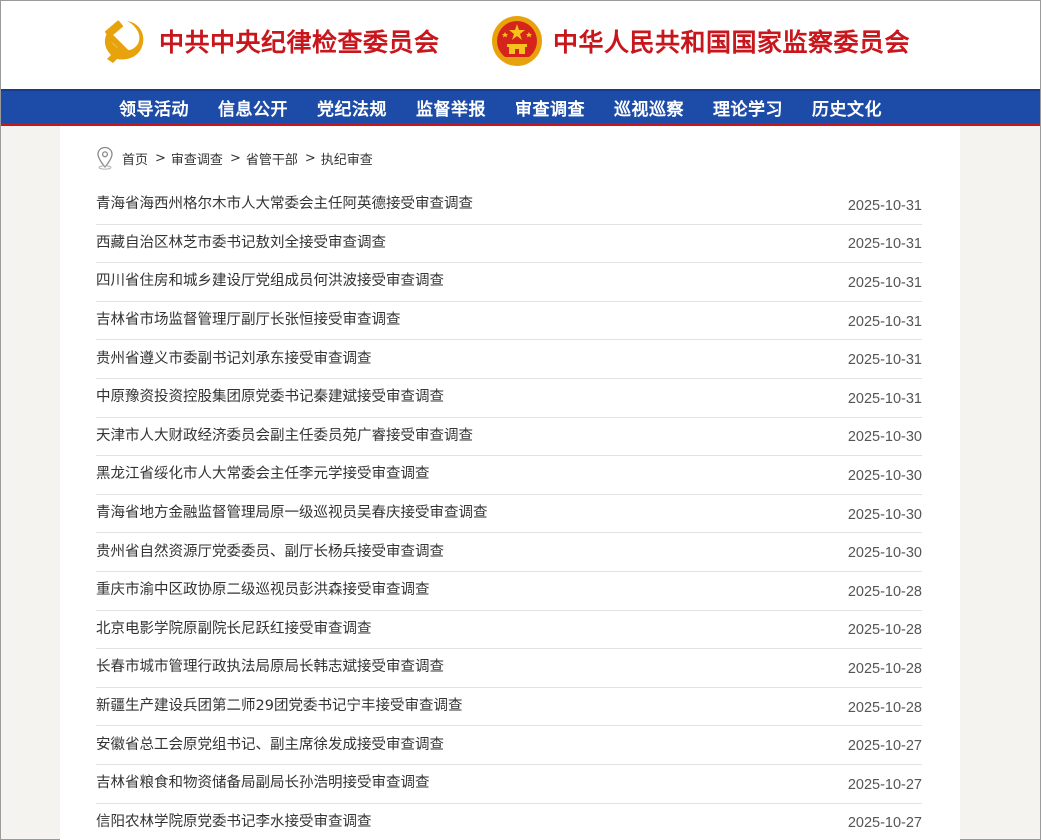  I want to click on article-link: 青海省地方金融监督管理局原一级巡视员吴春庆接受审查调查, so click(292, 511).